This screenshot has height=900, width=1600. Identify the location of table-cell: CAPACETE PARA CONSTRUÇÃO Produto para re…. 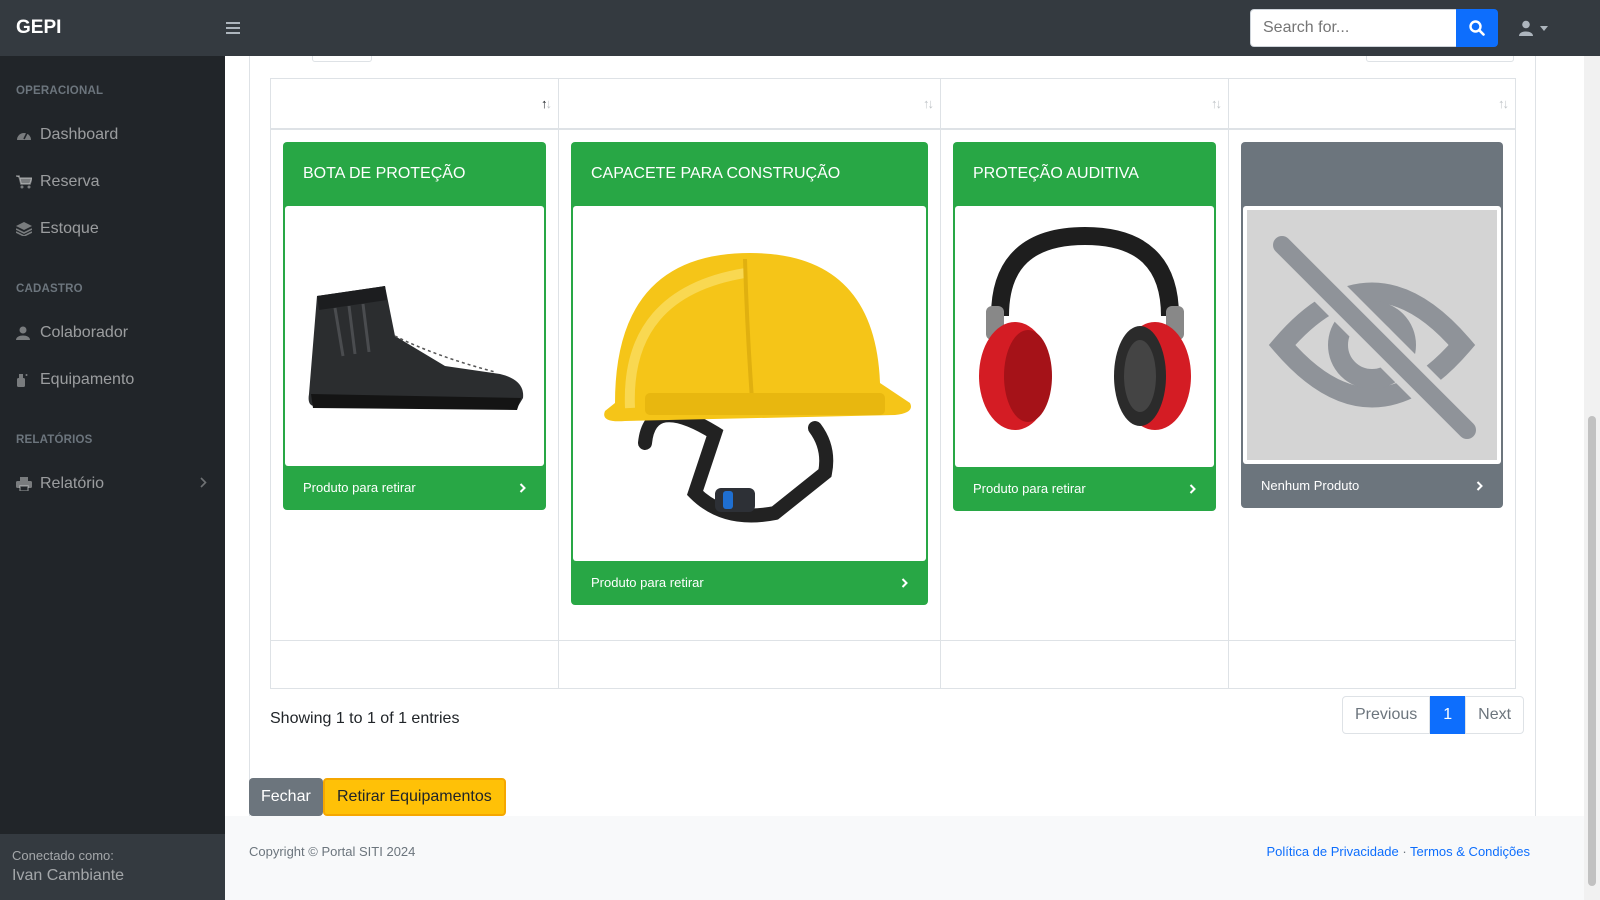
(749, 384).